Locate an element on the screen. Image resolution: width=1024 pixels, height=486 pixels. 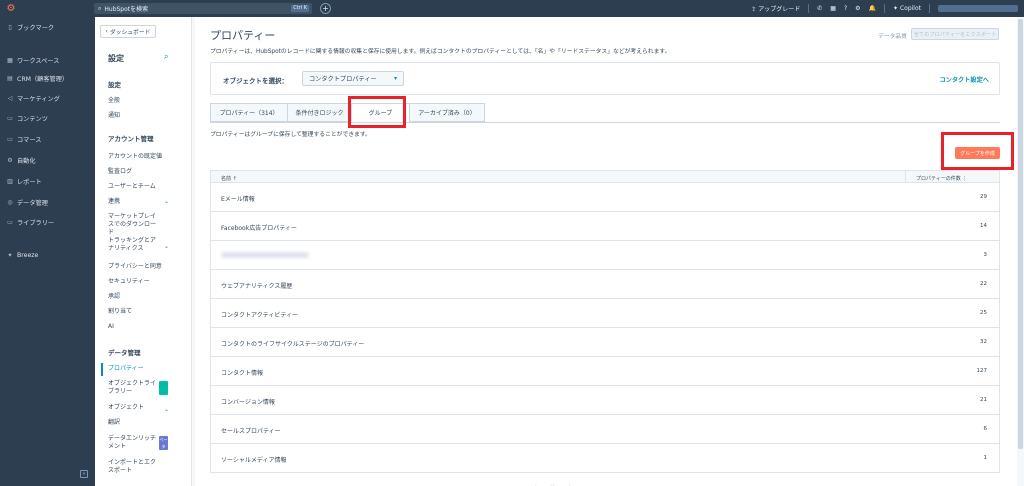
nav-item: ▭ コマース is located at coordinates (24, 139).